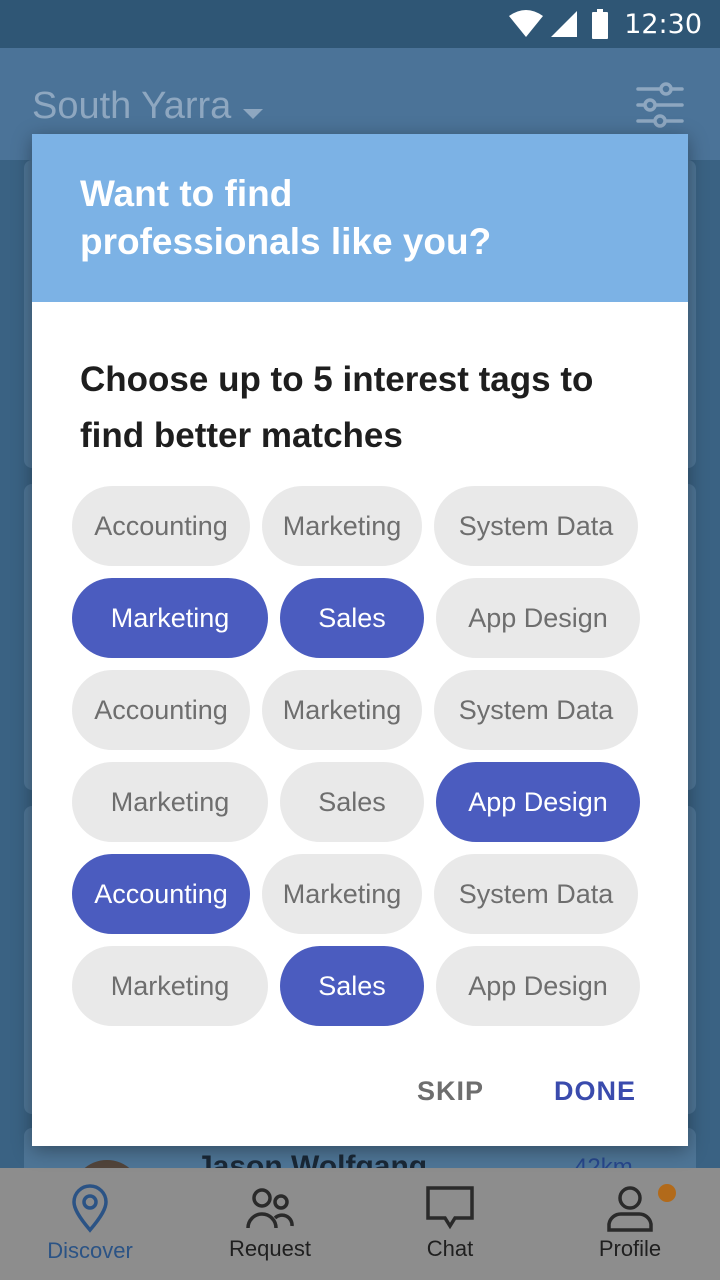  I want to click on nav-label: Chat, so click(450, 1248).